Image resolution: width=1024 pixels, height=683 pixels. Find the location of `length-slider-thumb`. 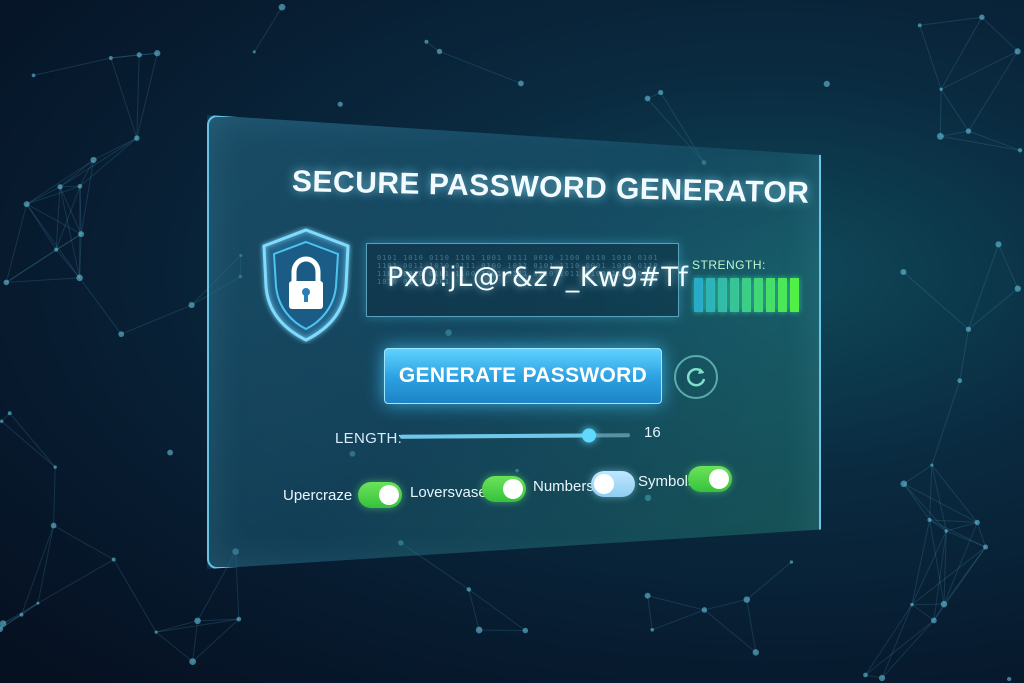

length-slider-thumb is located at coordinates (588, 435).